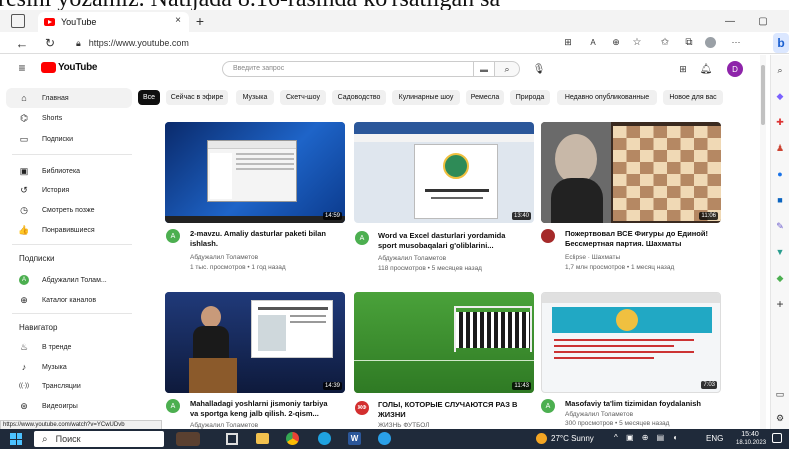 This screenshot has width=789, height=449. Describe the element at coordinates (631, 342) in the screenshot. I see `video-thumbnail: 7:03` at that location.